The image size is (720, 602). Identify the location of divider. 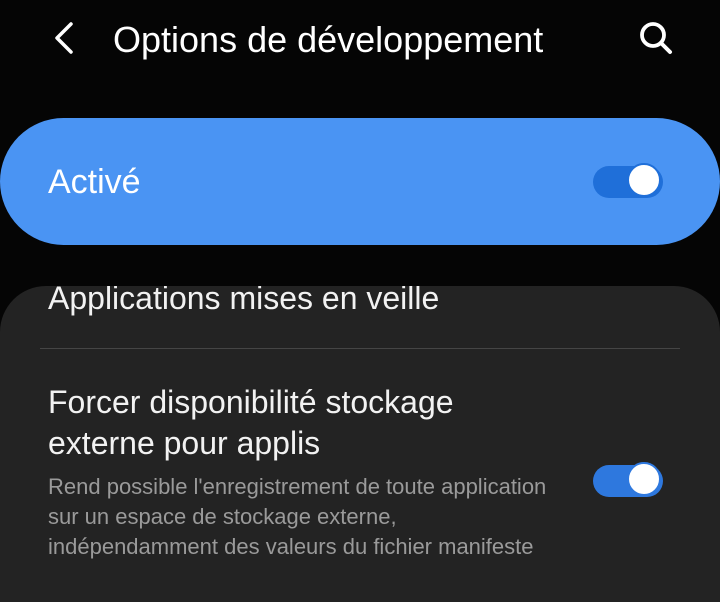
(360, 348).